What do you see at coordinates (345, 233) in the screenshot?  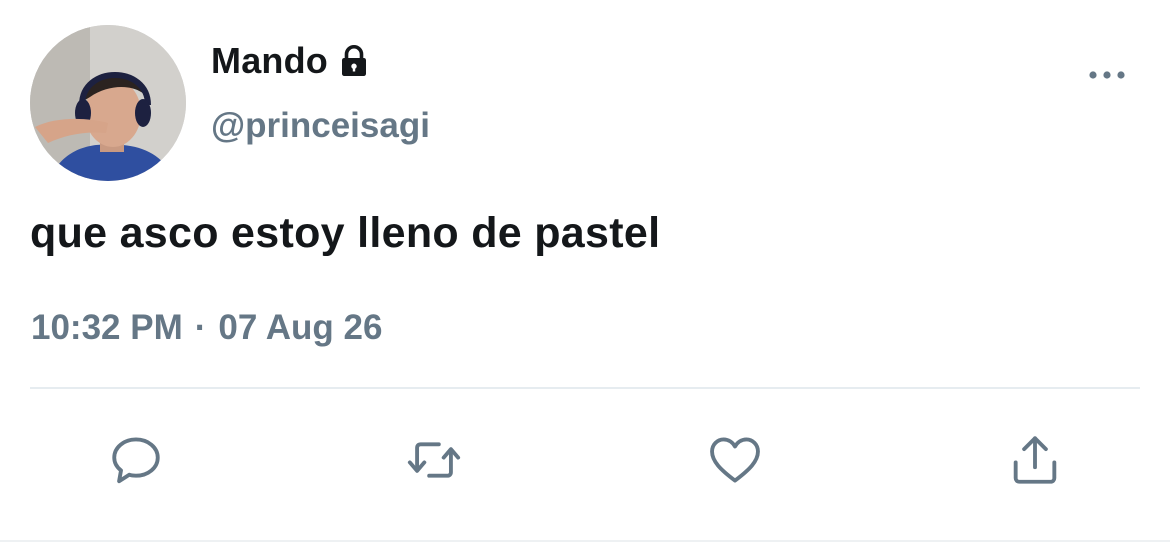 I see `tweet-text: que asco estoy lleno de pastel` at bounding box center [345, 233].